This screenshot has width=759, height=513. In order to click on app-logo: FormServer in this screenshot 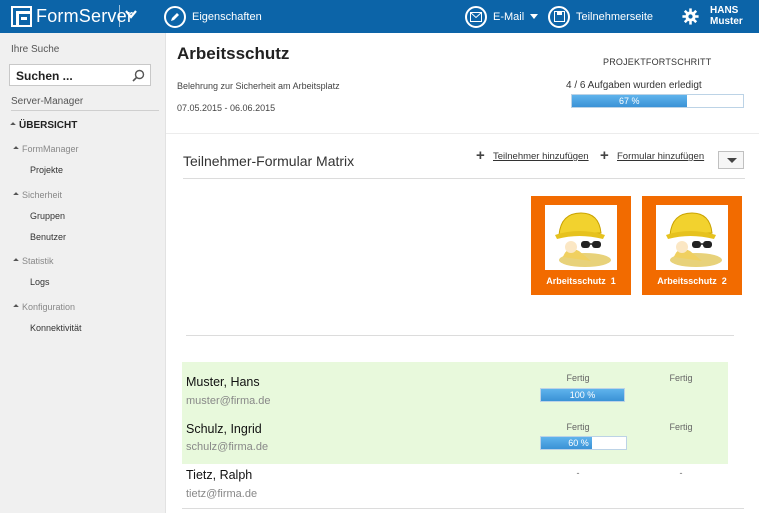, I will do `click(72, 16)`.